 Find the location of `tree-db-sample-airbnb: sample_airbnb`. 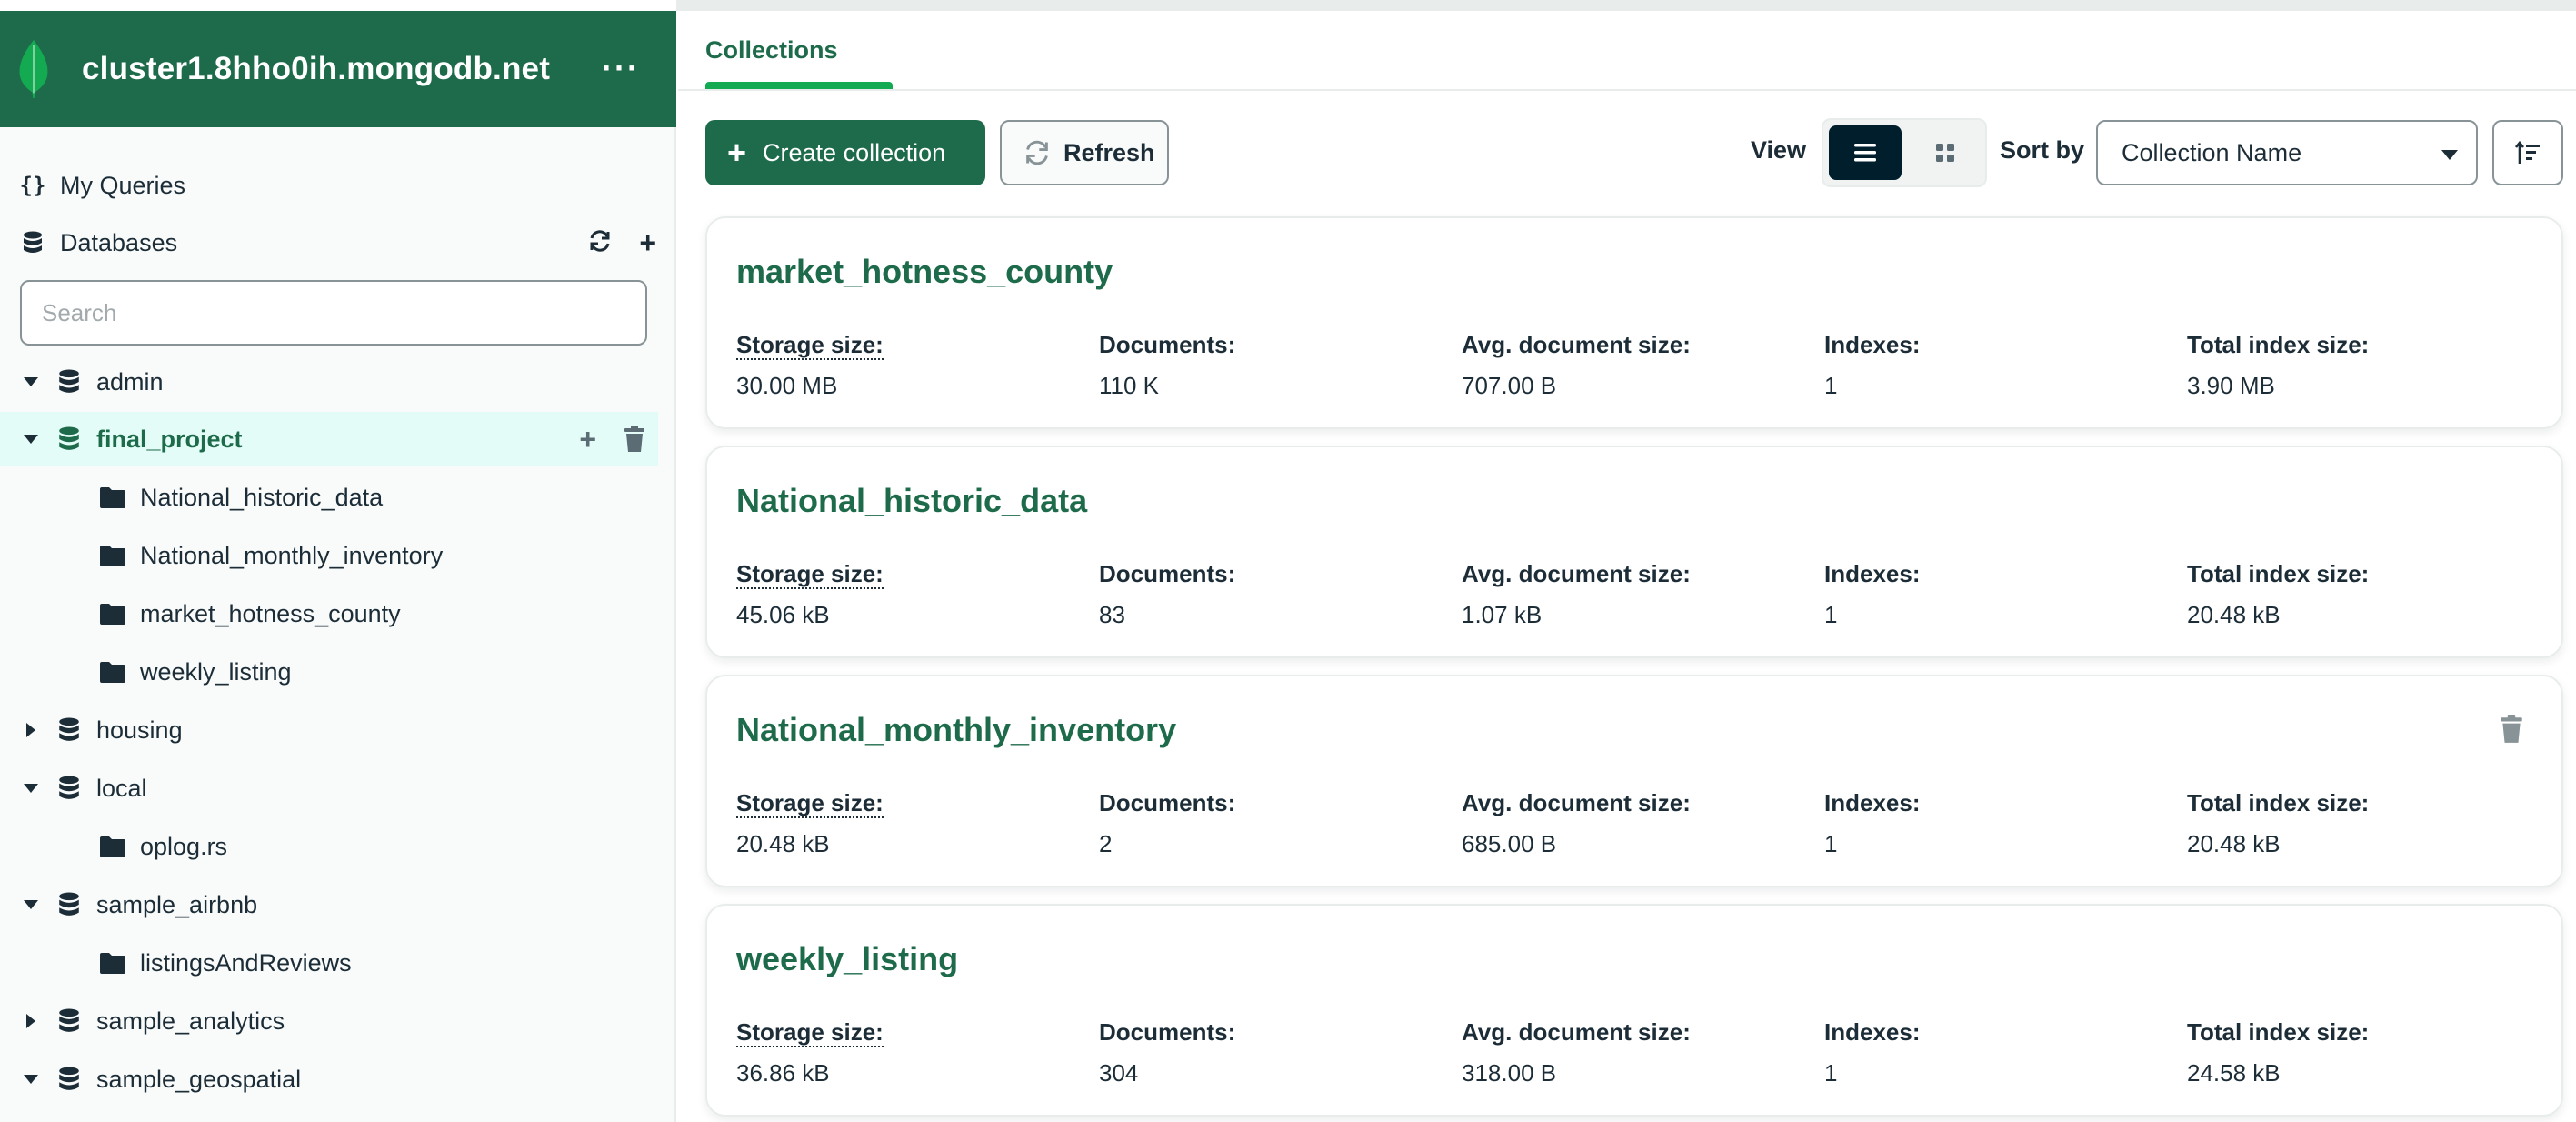

tree-db-sample-airbnb: sample_airbnb is located at coordinates (329, 904).